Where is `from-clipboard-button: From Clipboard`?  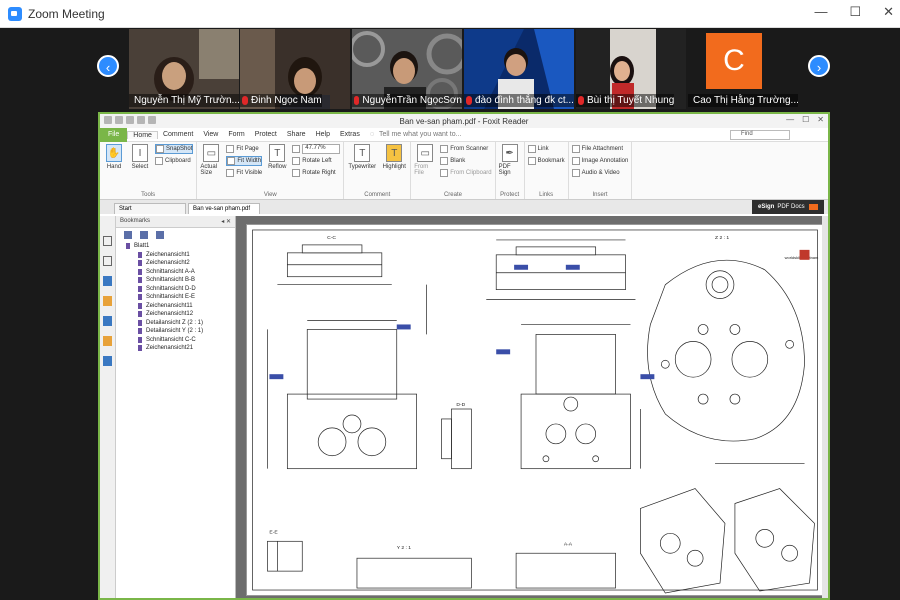 from-clipboard-button: From Clipboard is located at coordinates (466, 173).